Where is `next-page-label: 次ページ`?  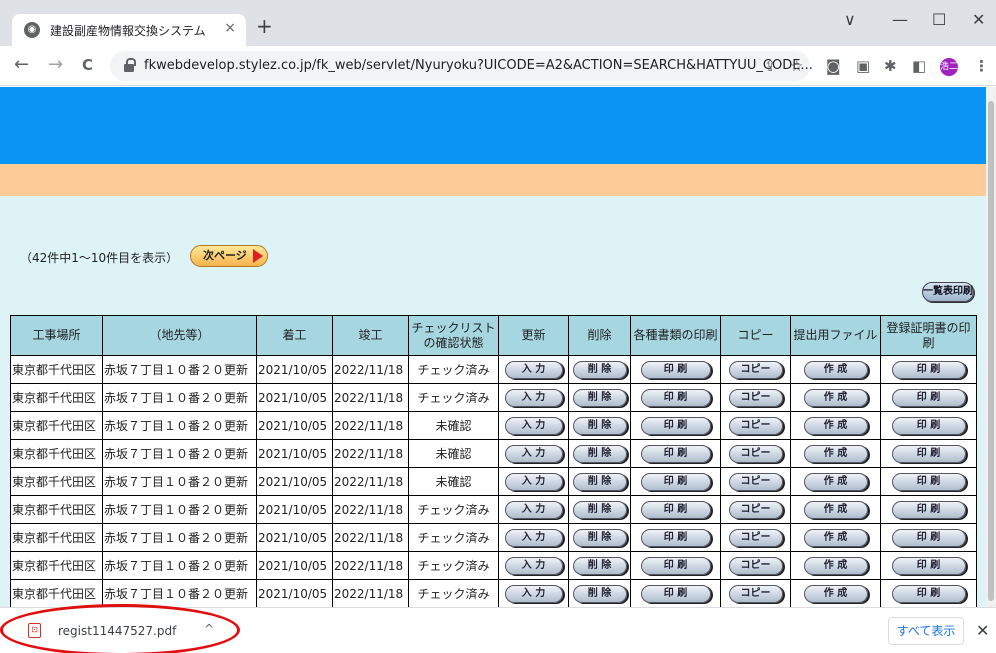 next-page-label: 次ページ is located at coordinates (225, 255).